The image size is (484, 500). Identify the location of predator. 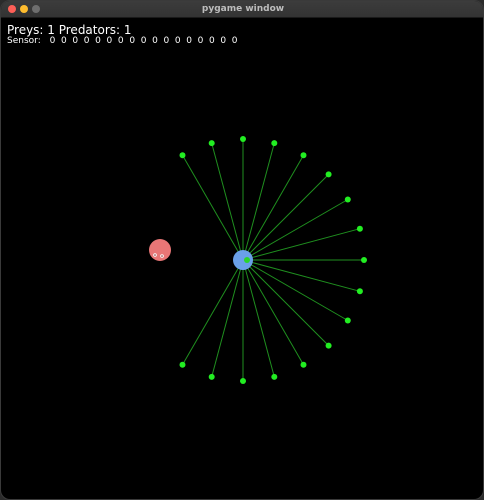
(160, 250).